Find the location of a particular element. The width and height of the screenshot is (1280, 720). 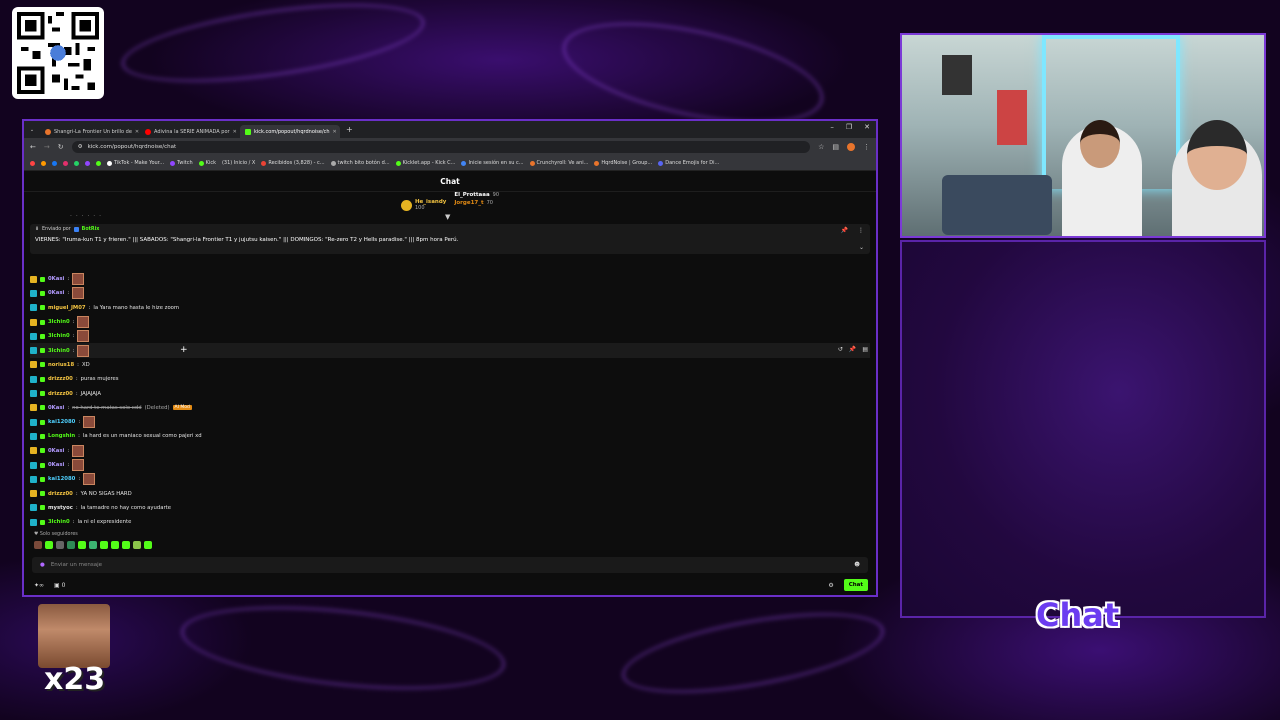

more-icon: ▤ is located at coordinates (865, 349).